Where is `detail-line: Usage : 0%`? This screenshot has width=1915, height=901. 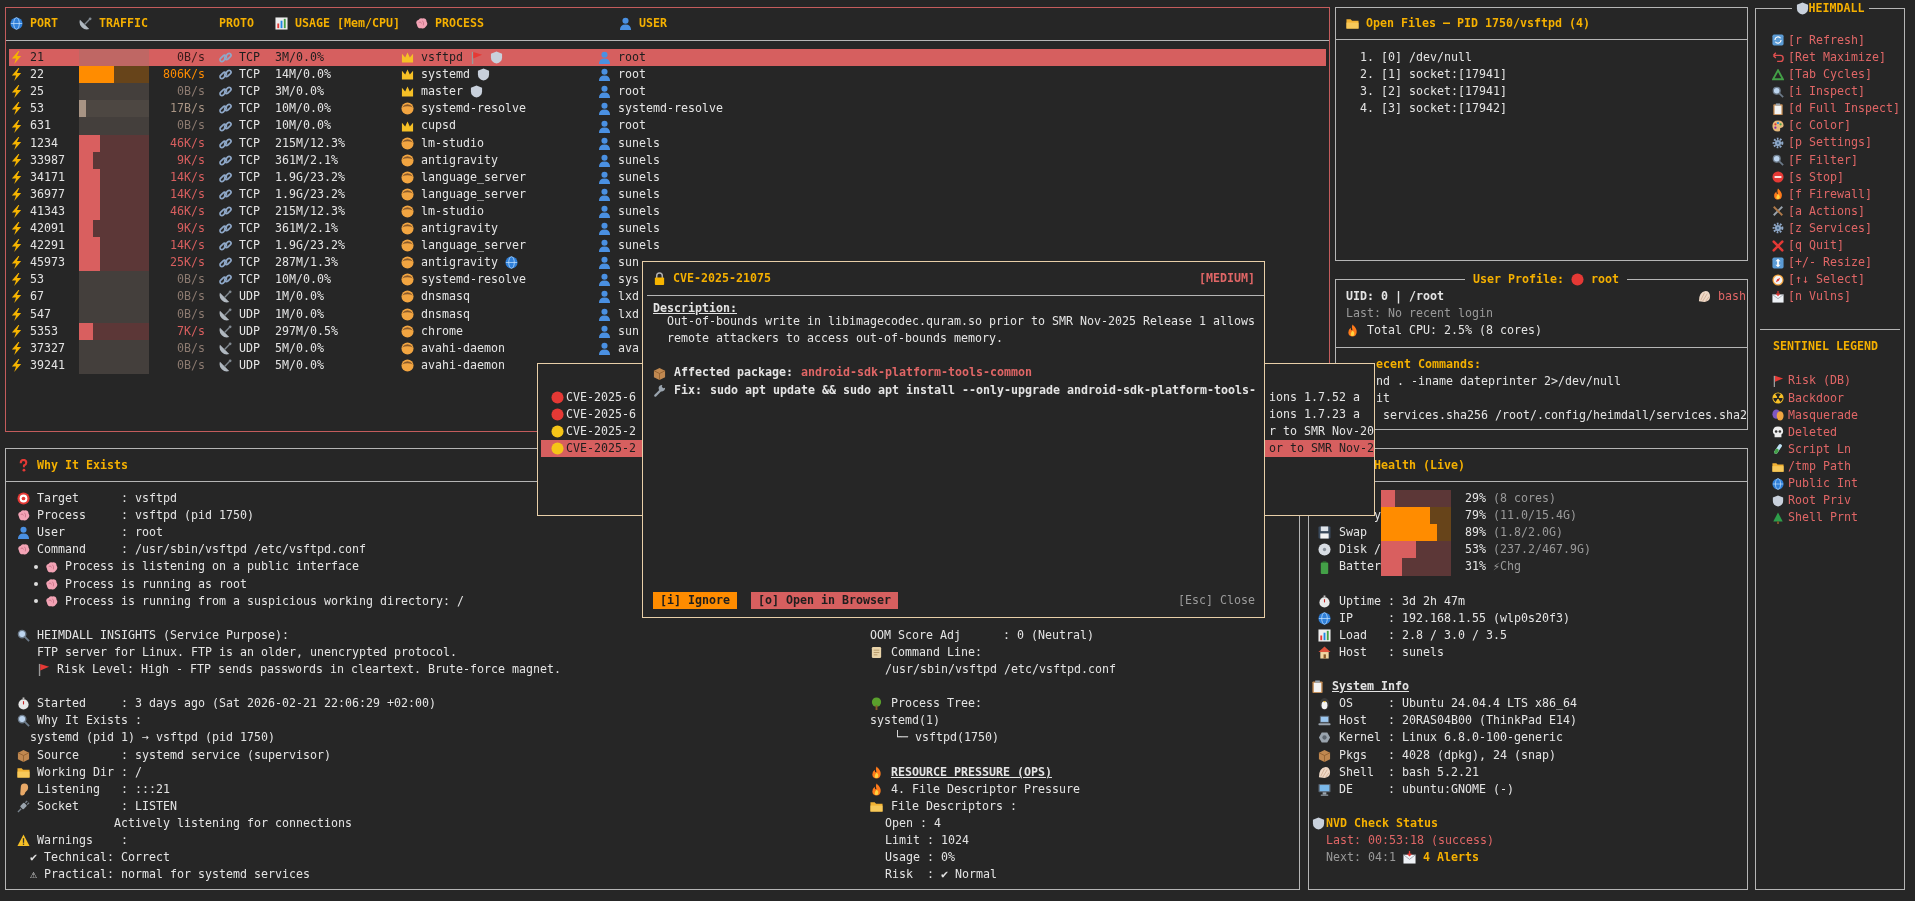 detail-line: Usage : 0% is located at coordinates (920, 858).